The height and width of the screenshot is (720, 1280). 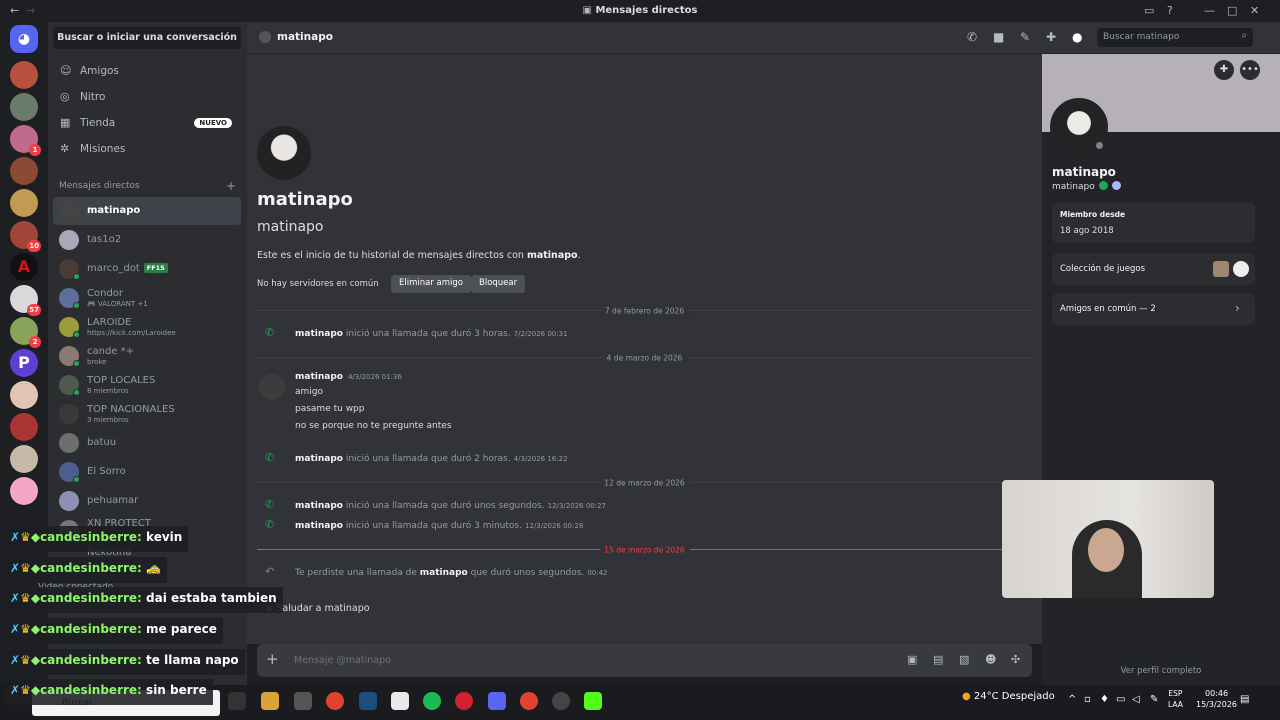 I want to click on shop-icon: ▦, so click(x=65, y=122).